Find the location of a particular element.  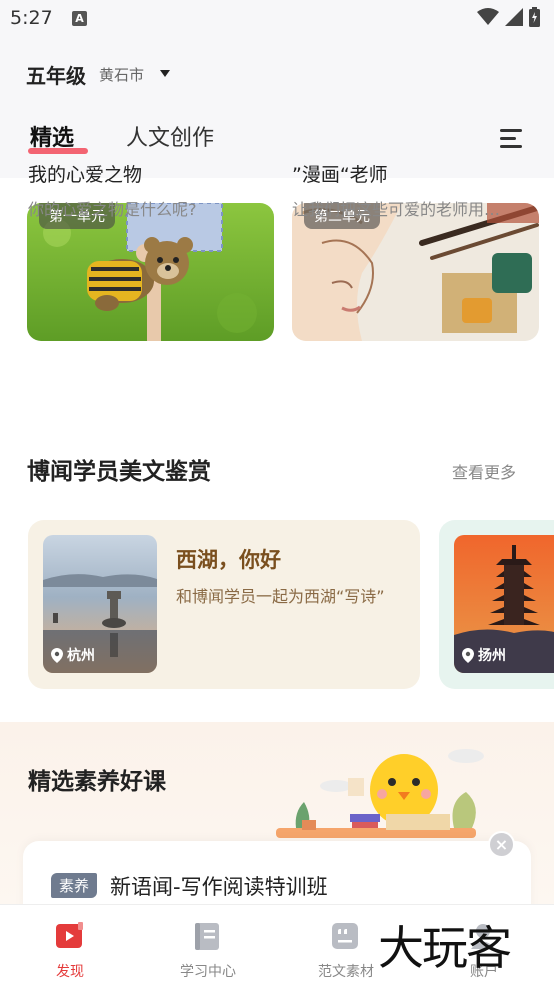

menu-icon is located at coordinates (511, 139).